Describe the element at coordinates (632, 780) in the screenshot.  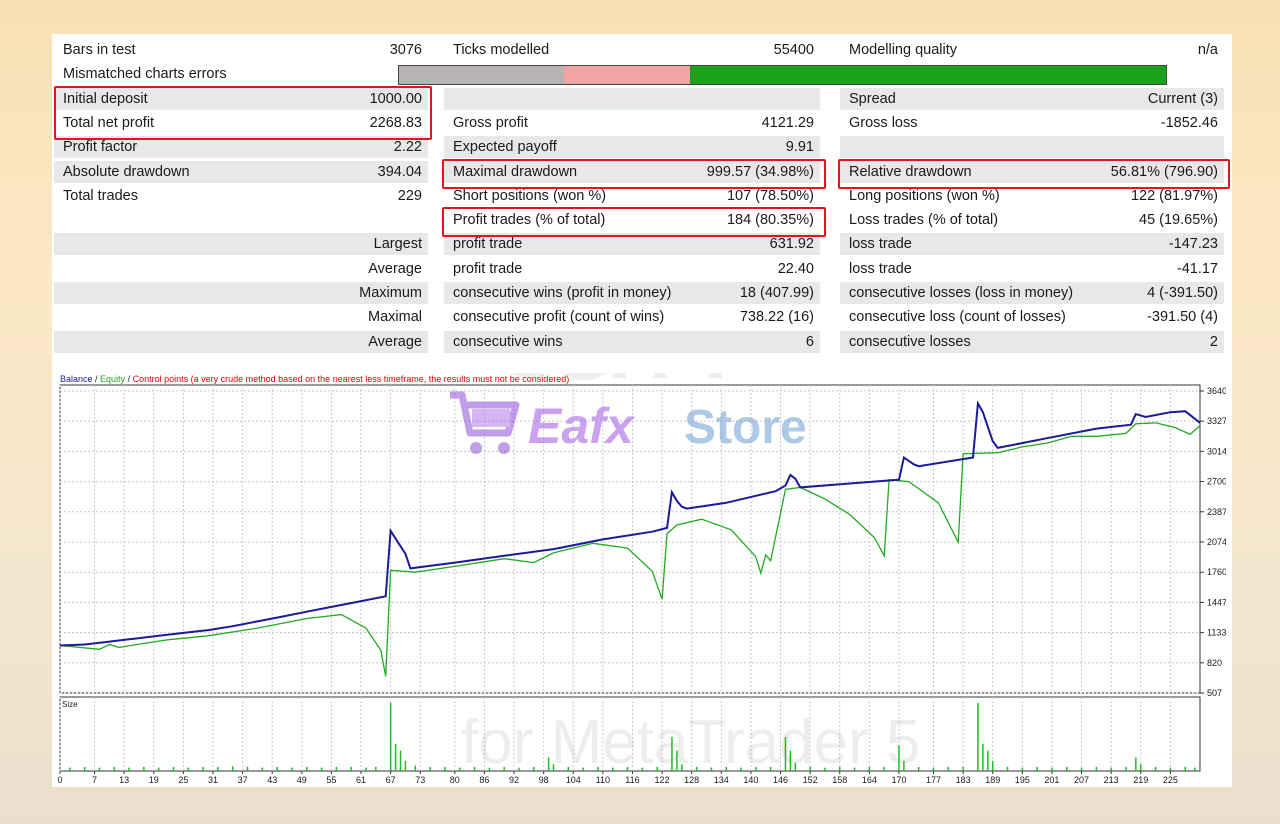
I see `x-tick-label: 116` at that location.